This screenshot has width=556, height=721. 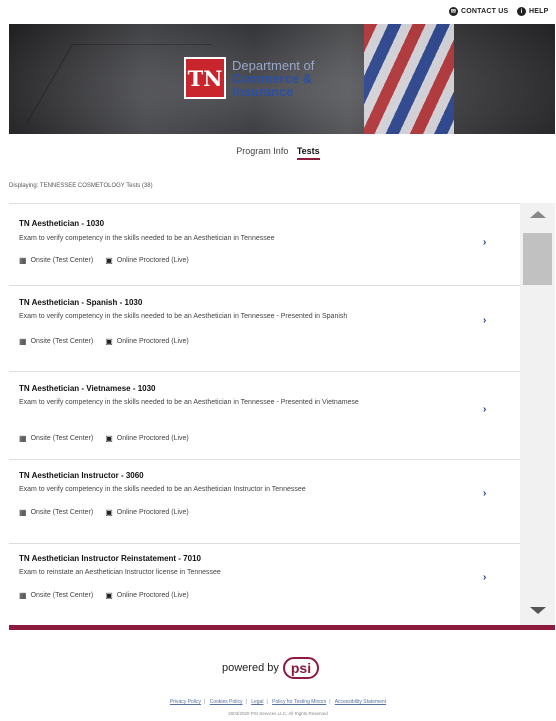 What do you see at coordinates (81, 475) in the screenshot?
I see `test-title: TN Aesthetician Instructor - 3060` at bounding box center [81, 475].